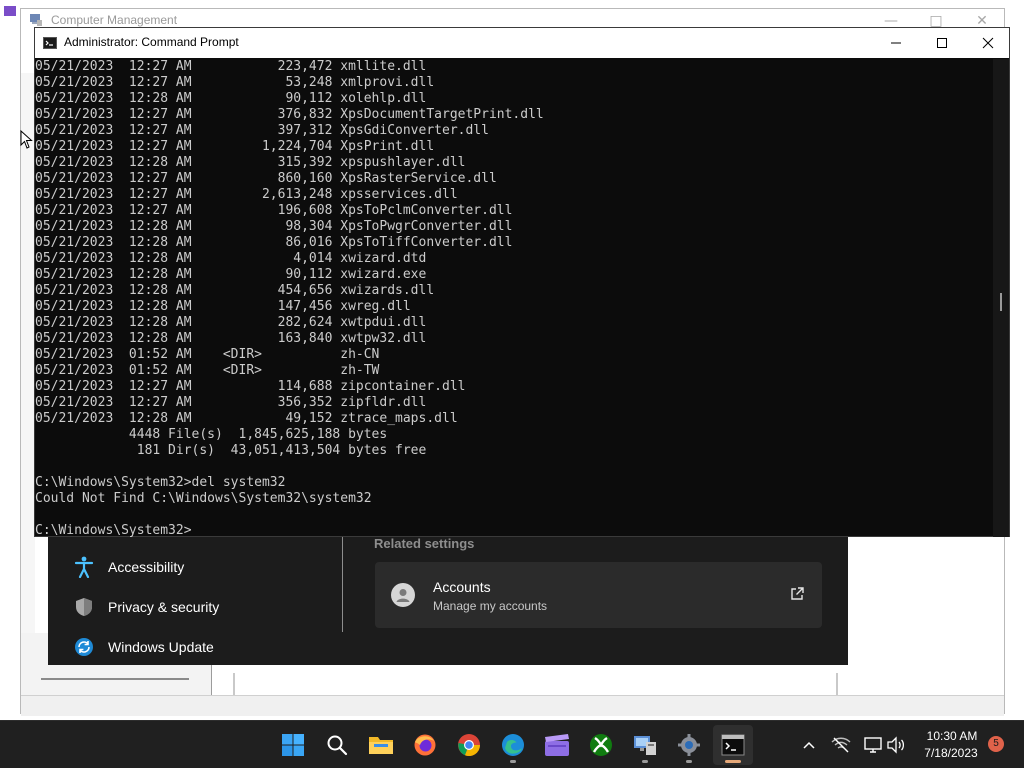  I want to click on cmd-maximize-button, so click(942, 43).